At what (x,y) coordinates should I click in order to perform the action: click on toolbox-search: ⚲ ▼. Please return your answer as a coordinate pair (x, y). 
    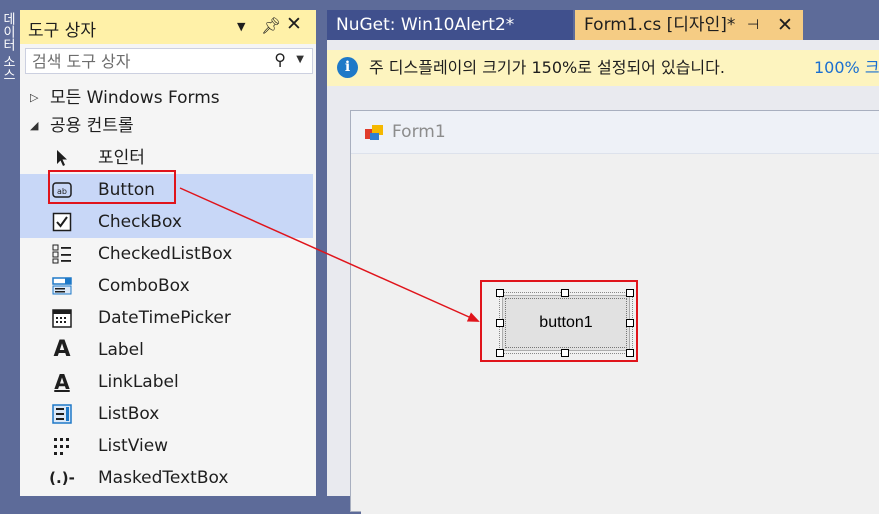
    Looking at the image, I should click on (169, 61).